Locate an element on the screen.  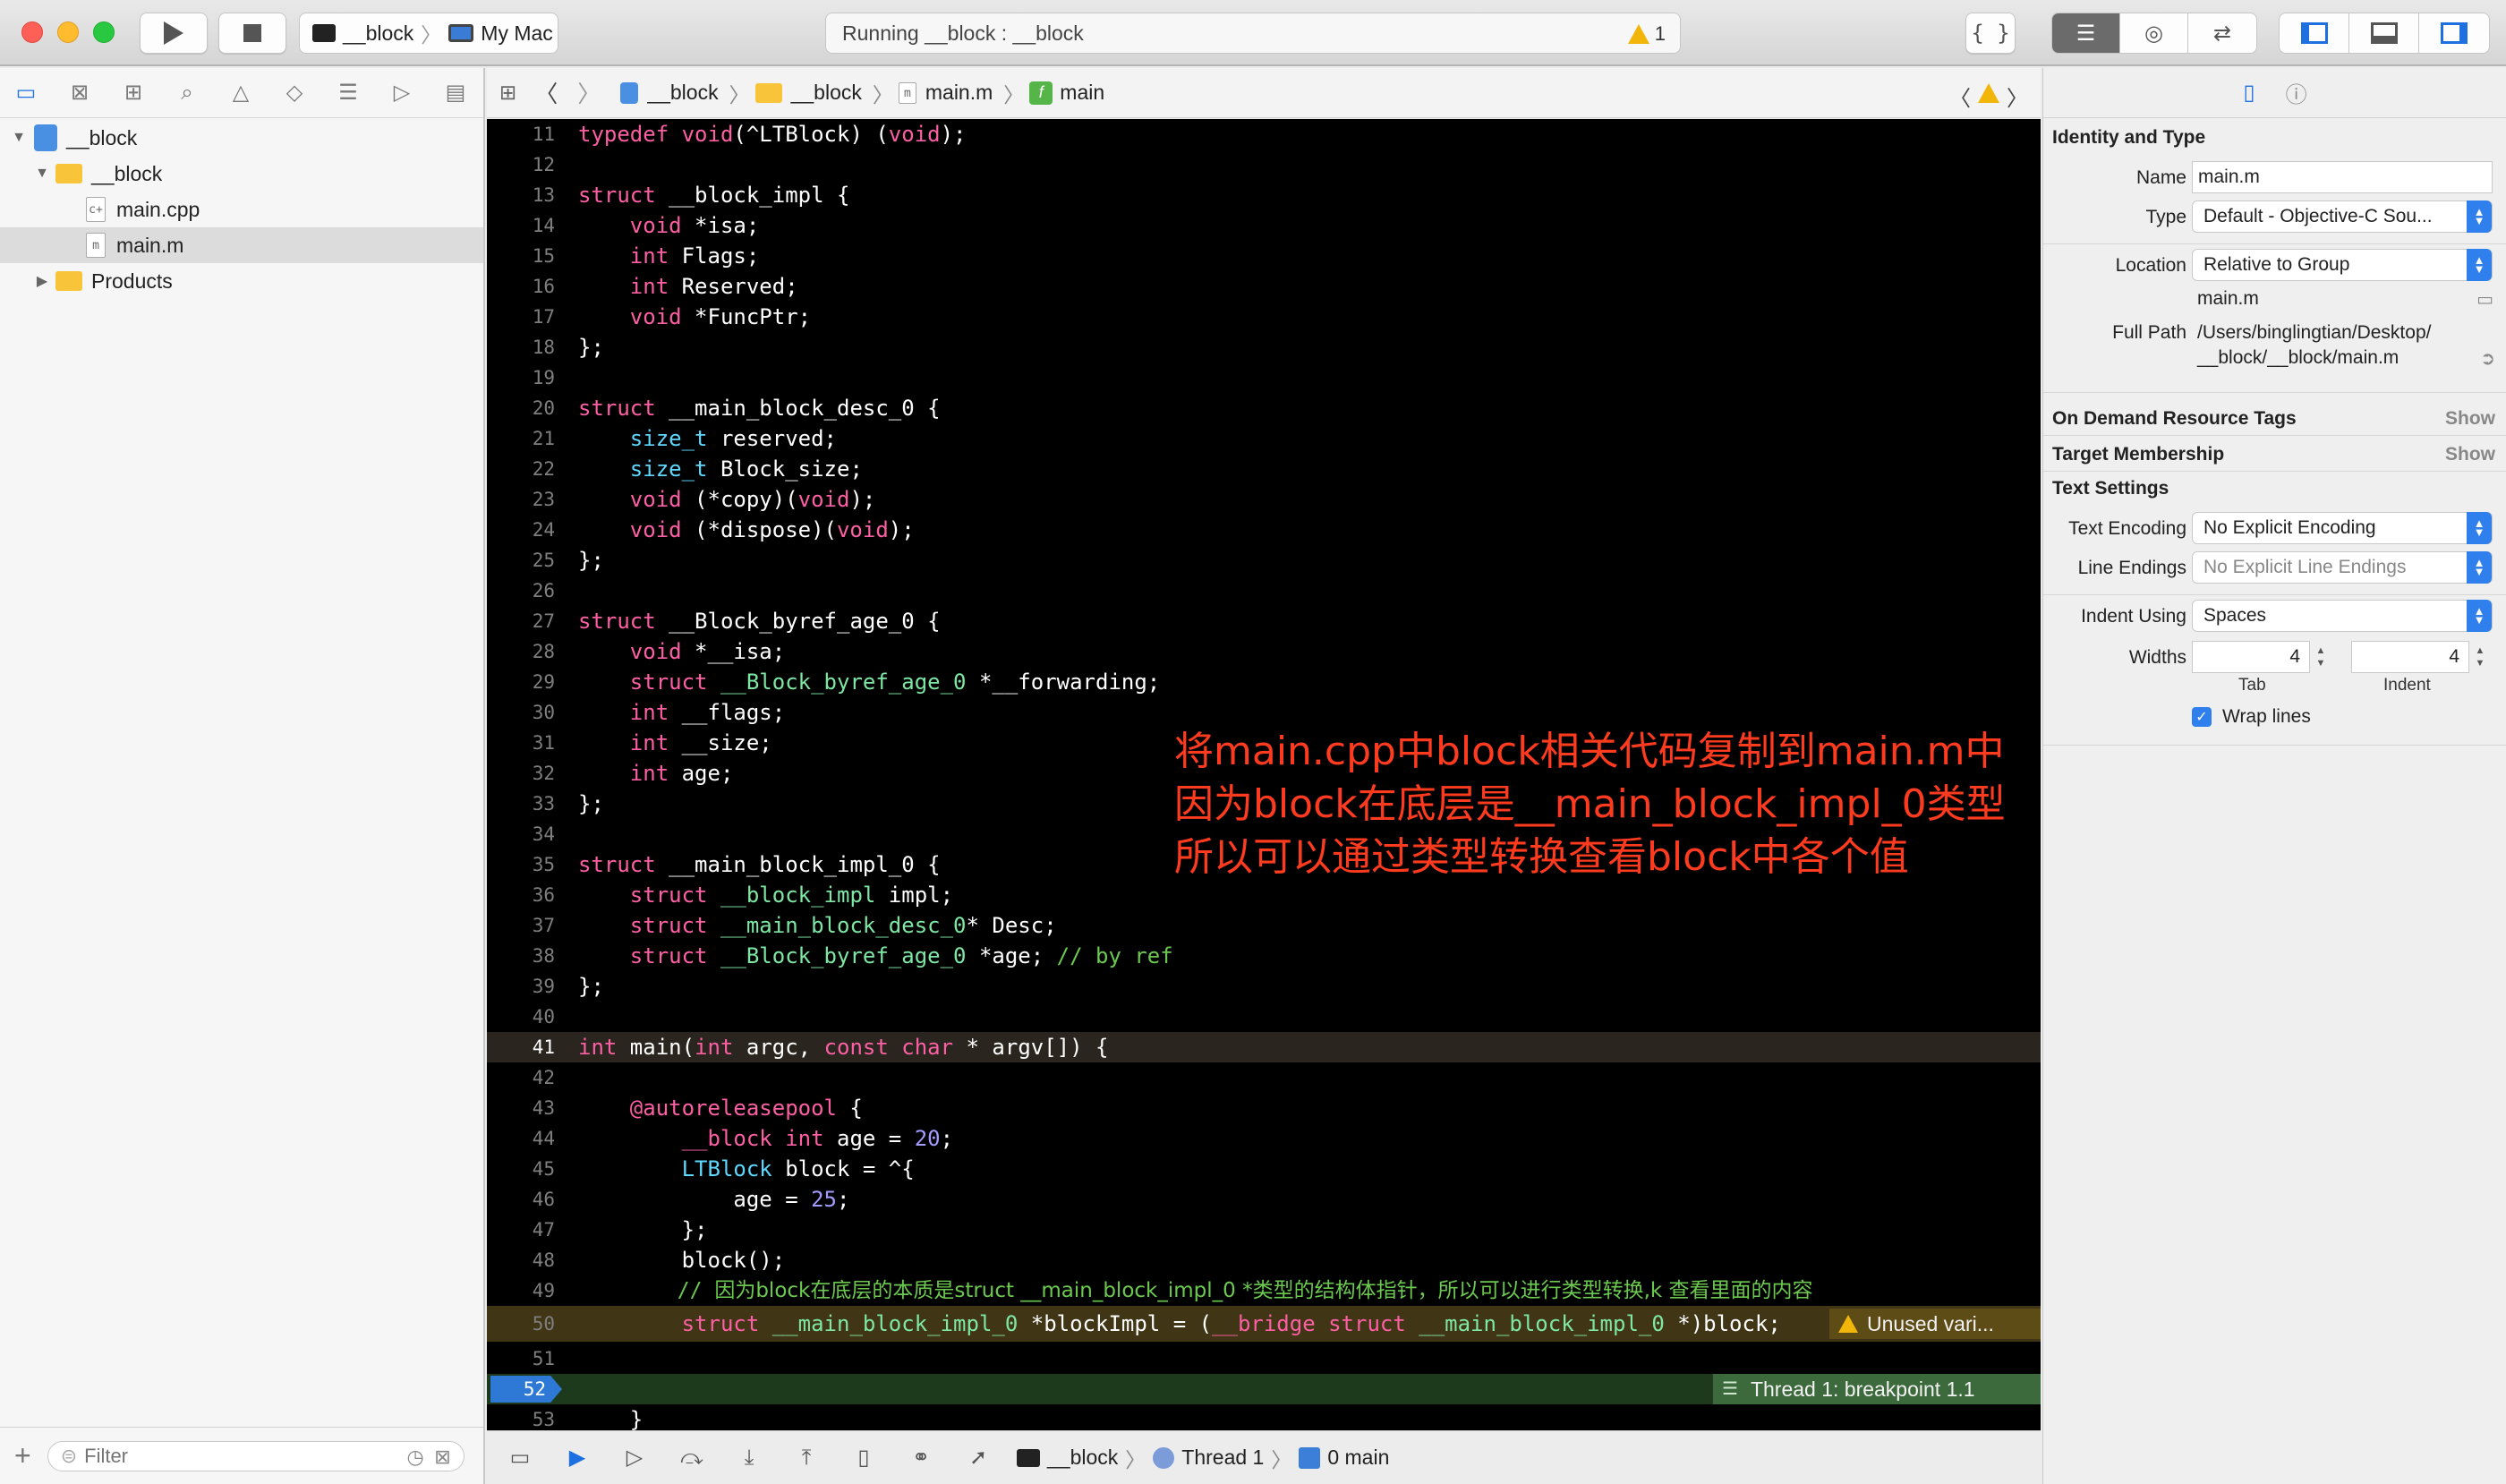
tree-item-project: ▼ __block is located at coordinates (241, 138).